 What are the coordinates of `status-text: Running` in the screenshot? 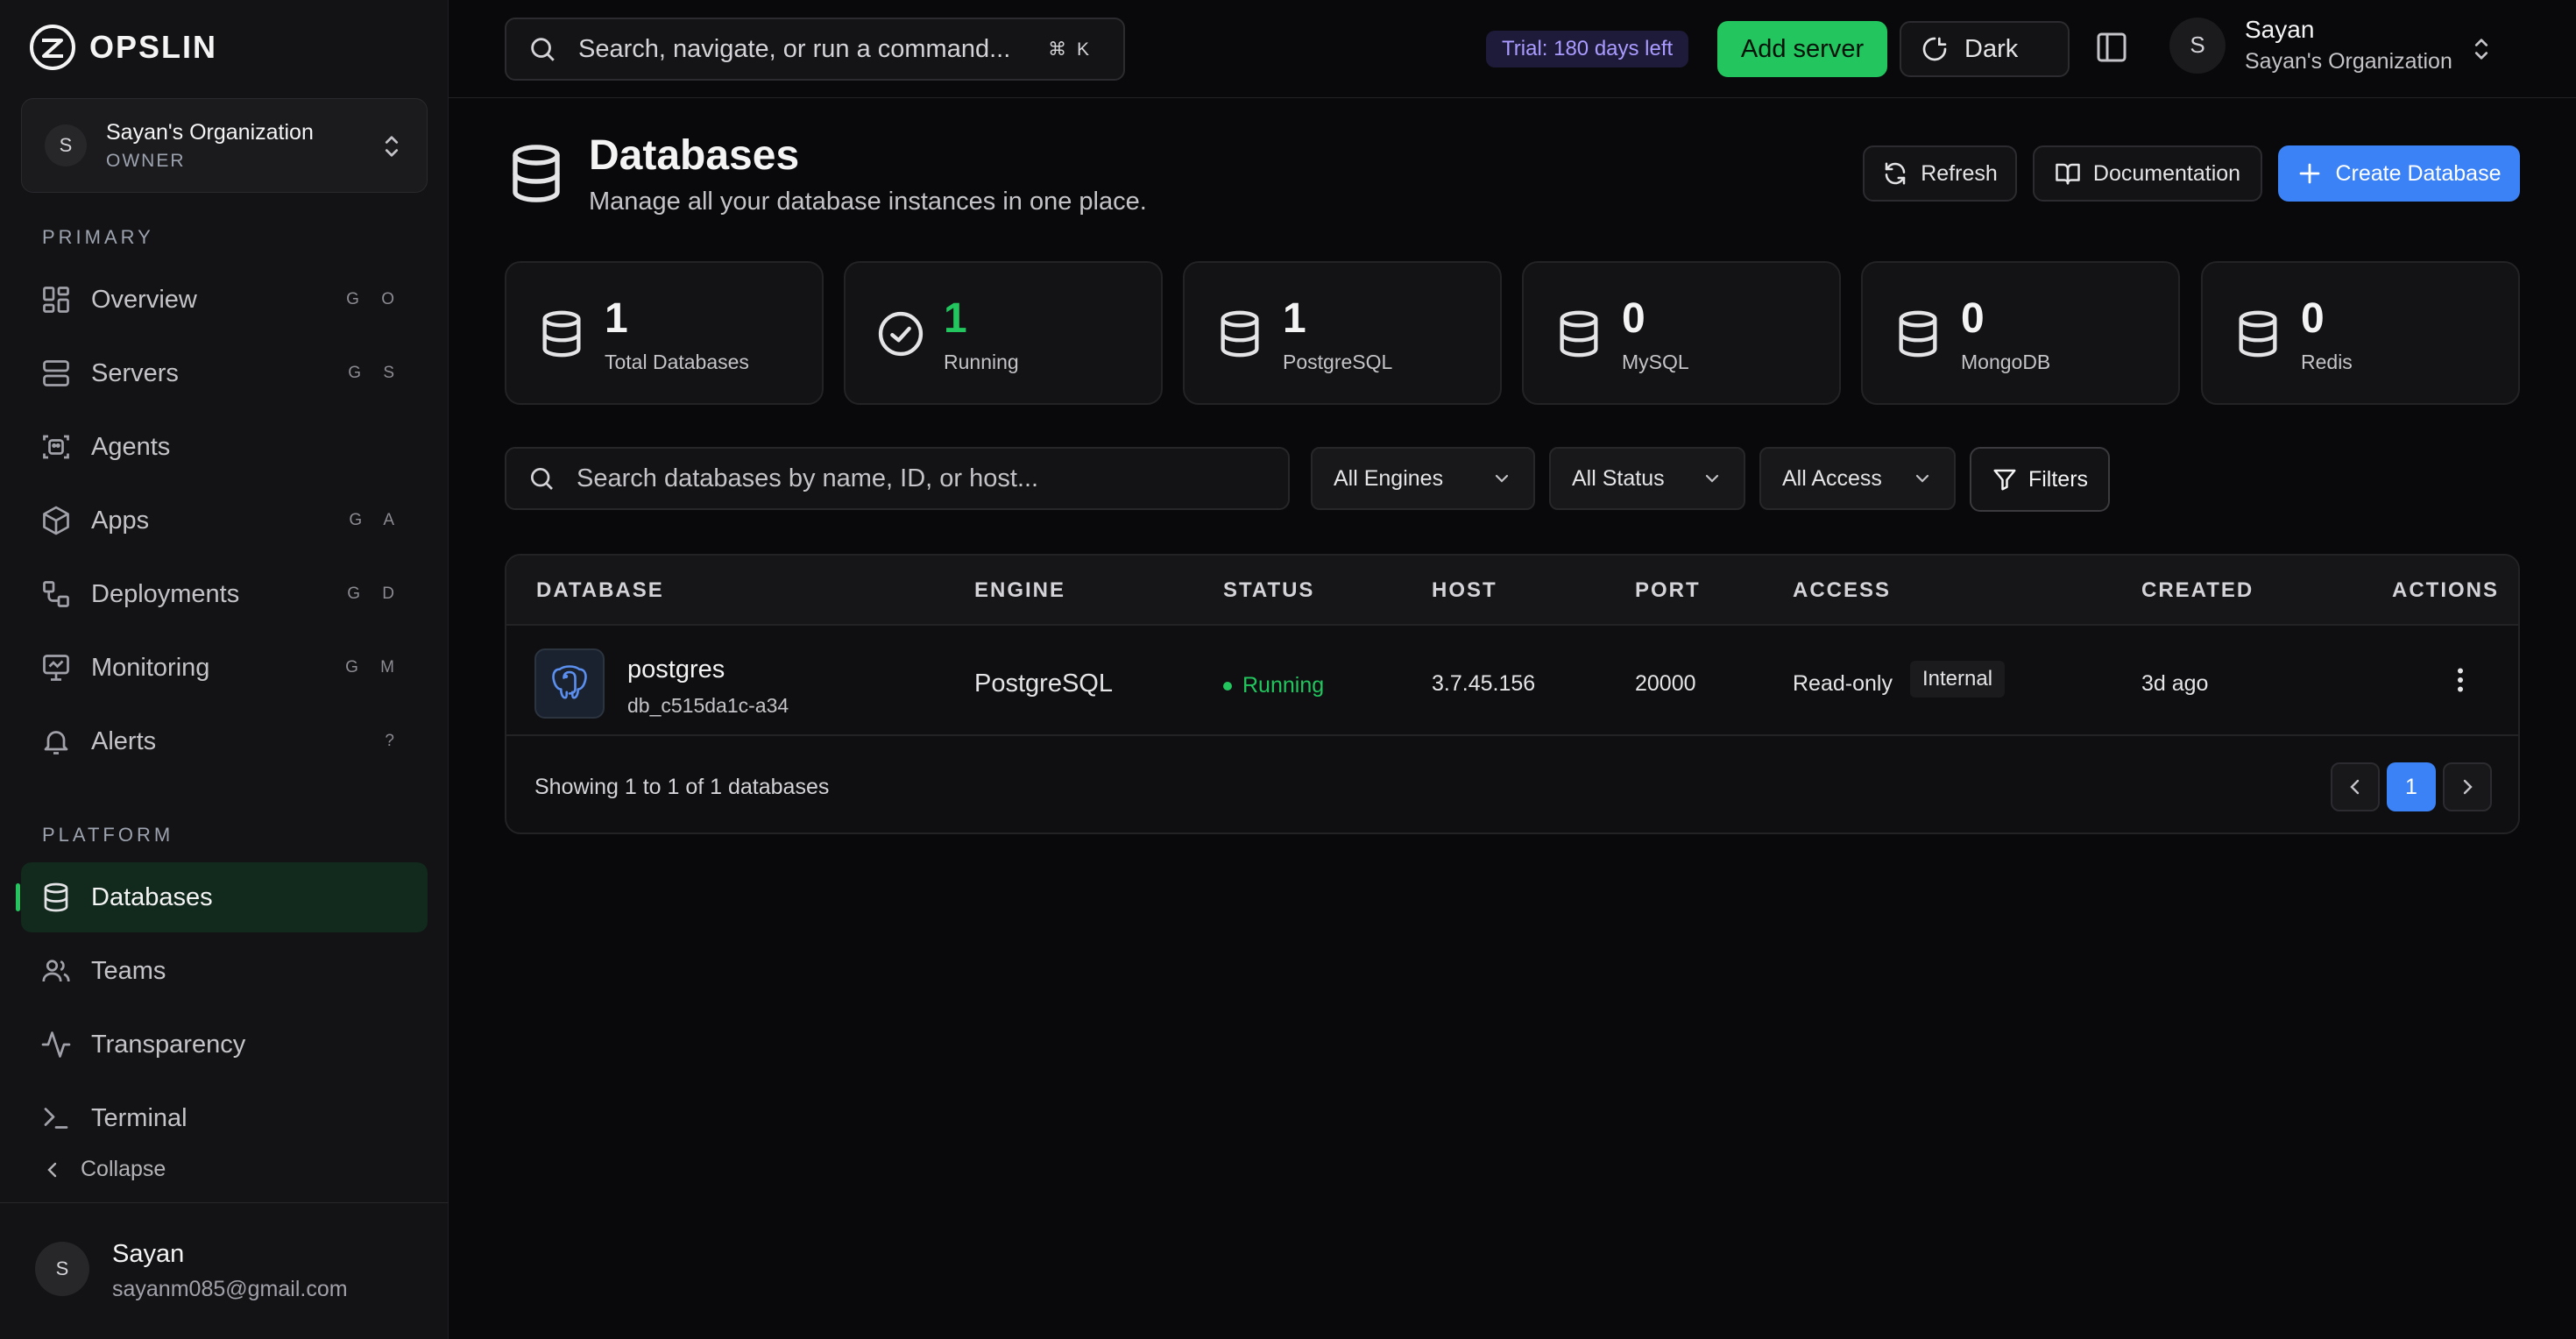 It's located at (1283, 686).